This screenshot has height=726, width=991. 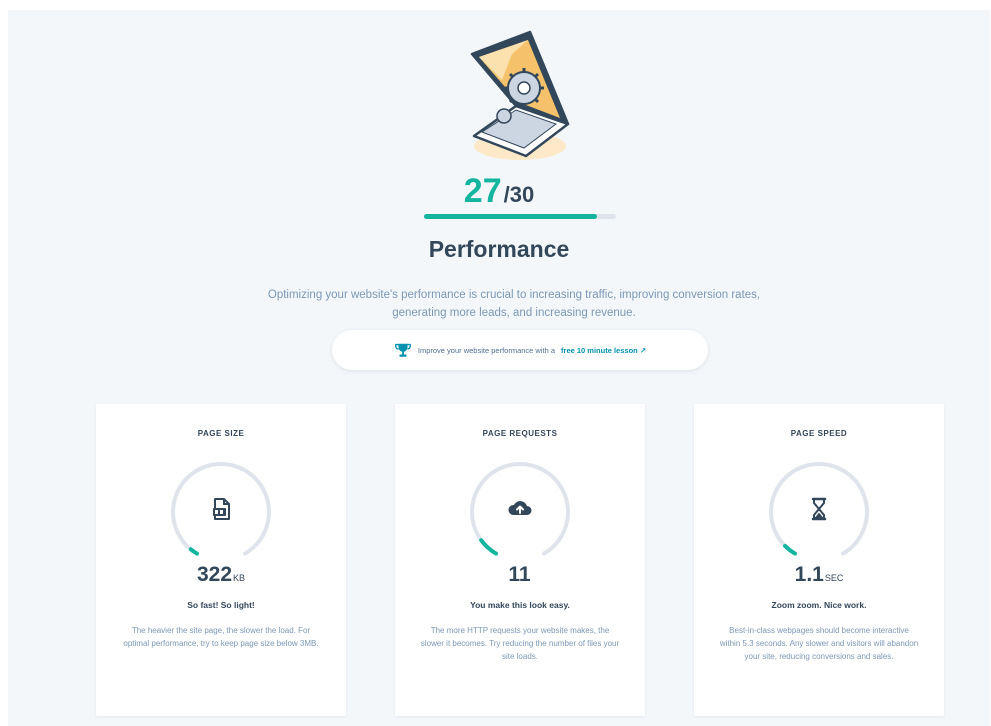 I want to click on lesson-text: Improve your website performance with a, so click(x=486, y=350).